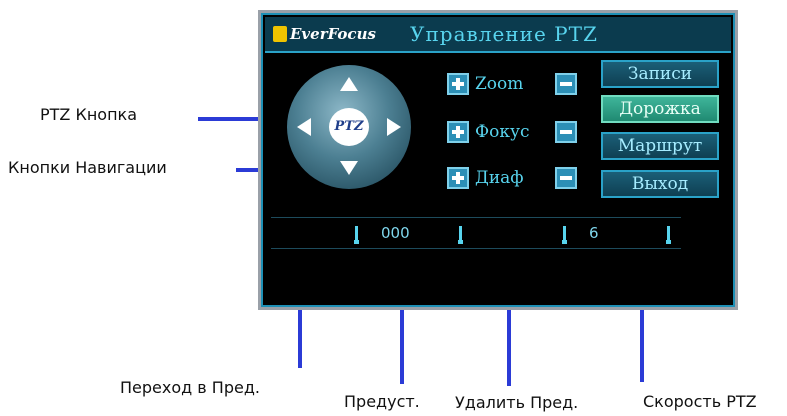  Describe the element at coordinates (660, 74) in the screenshot. I see `records-button: Записи` at that location.